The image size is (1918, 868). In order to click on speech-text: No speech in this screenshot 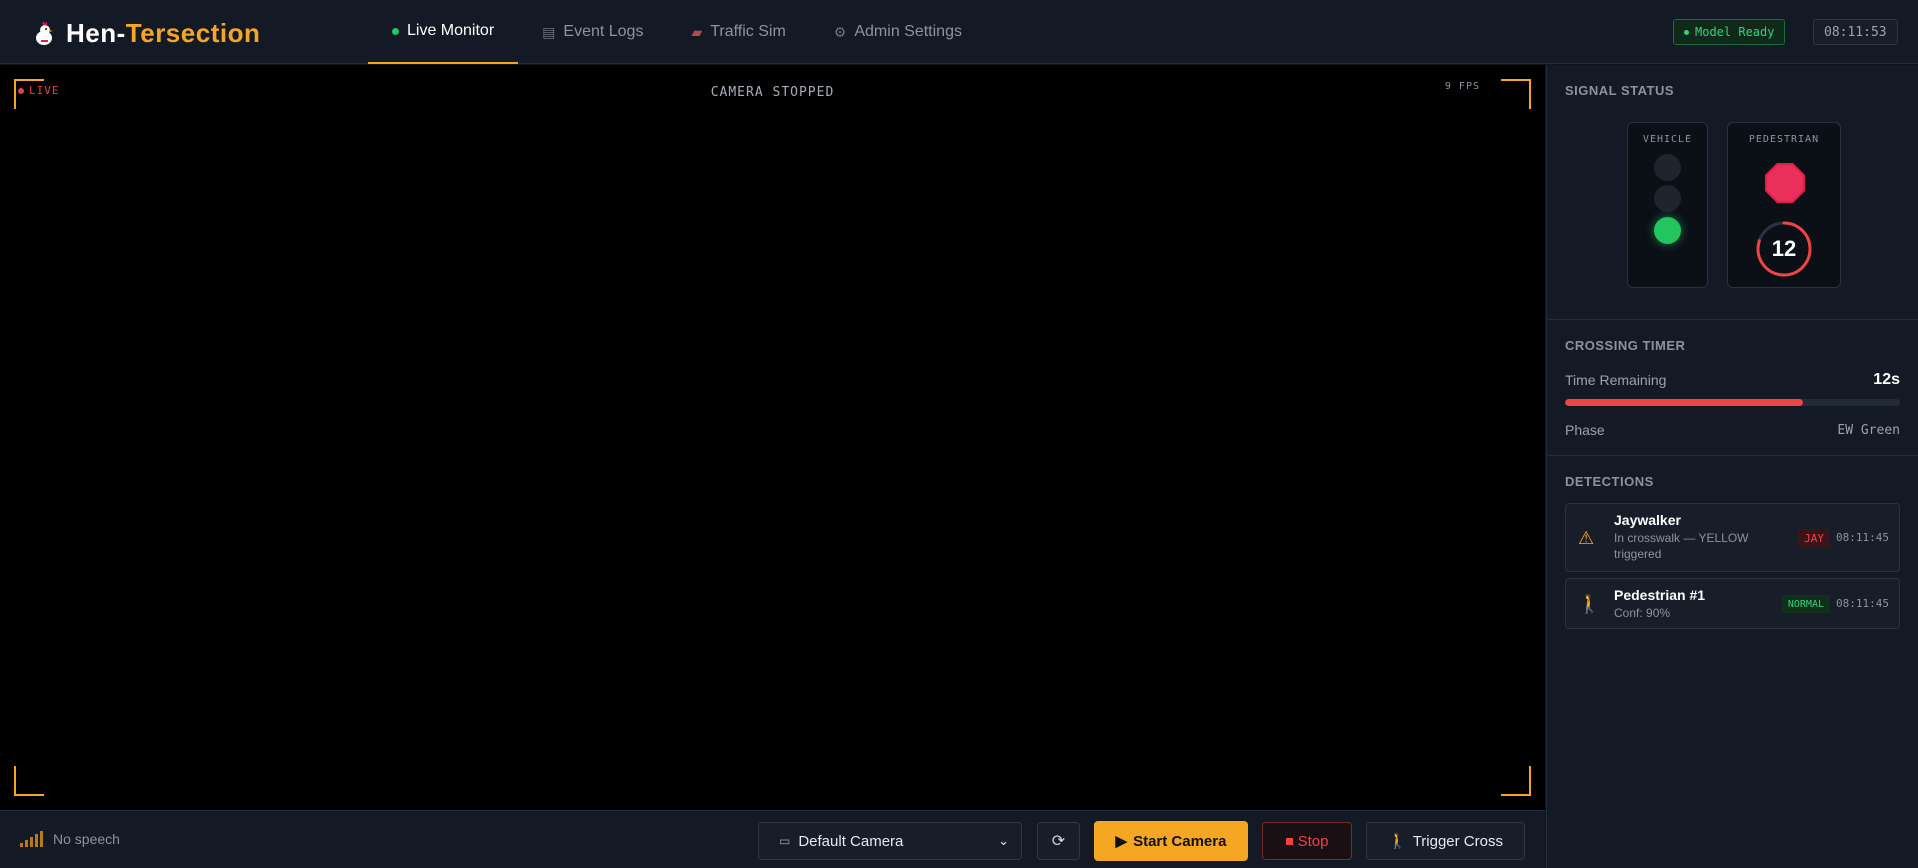, I will do `click(86, 839)`.